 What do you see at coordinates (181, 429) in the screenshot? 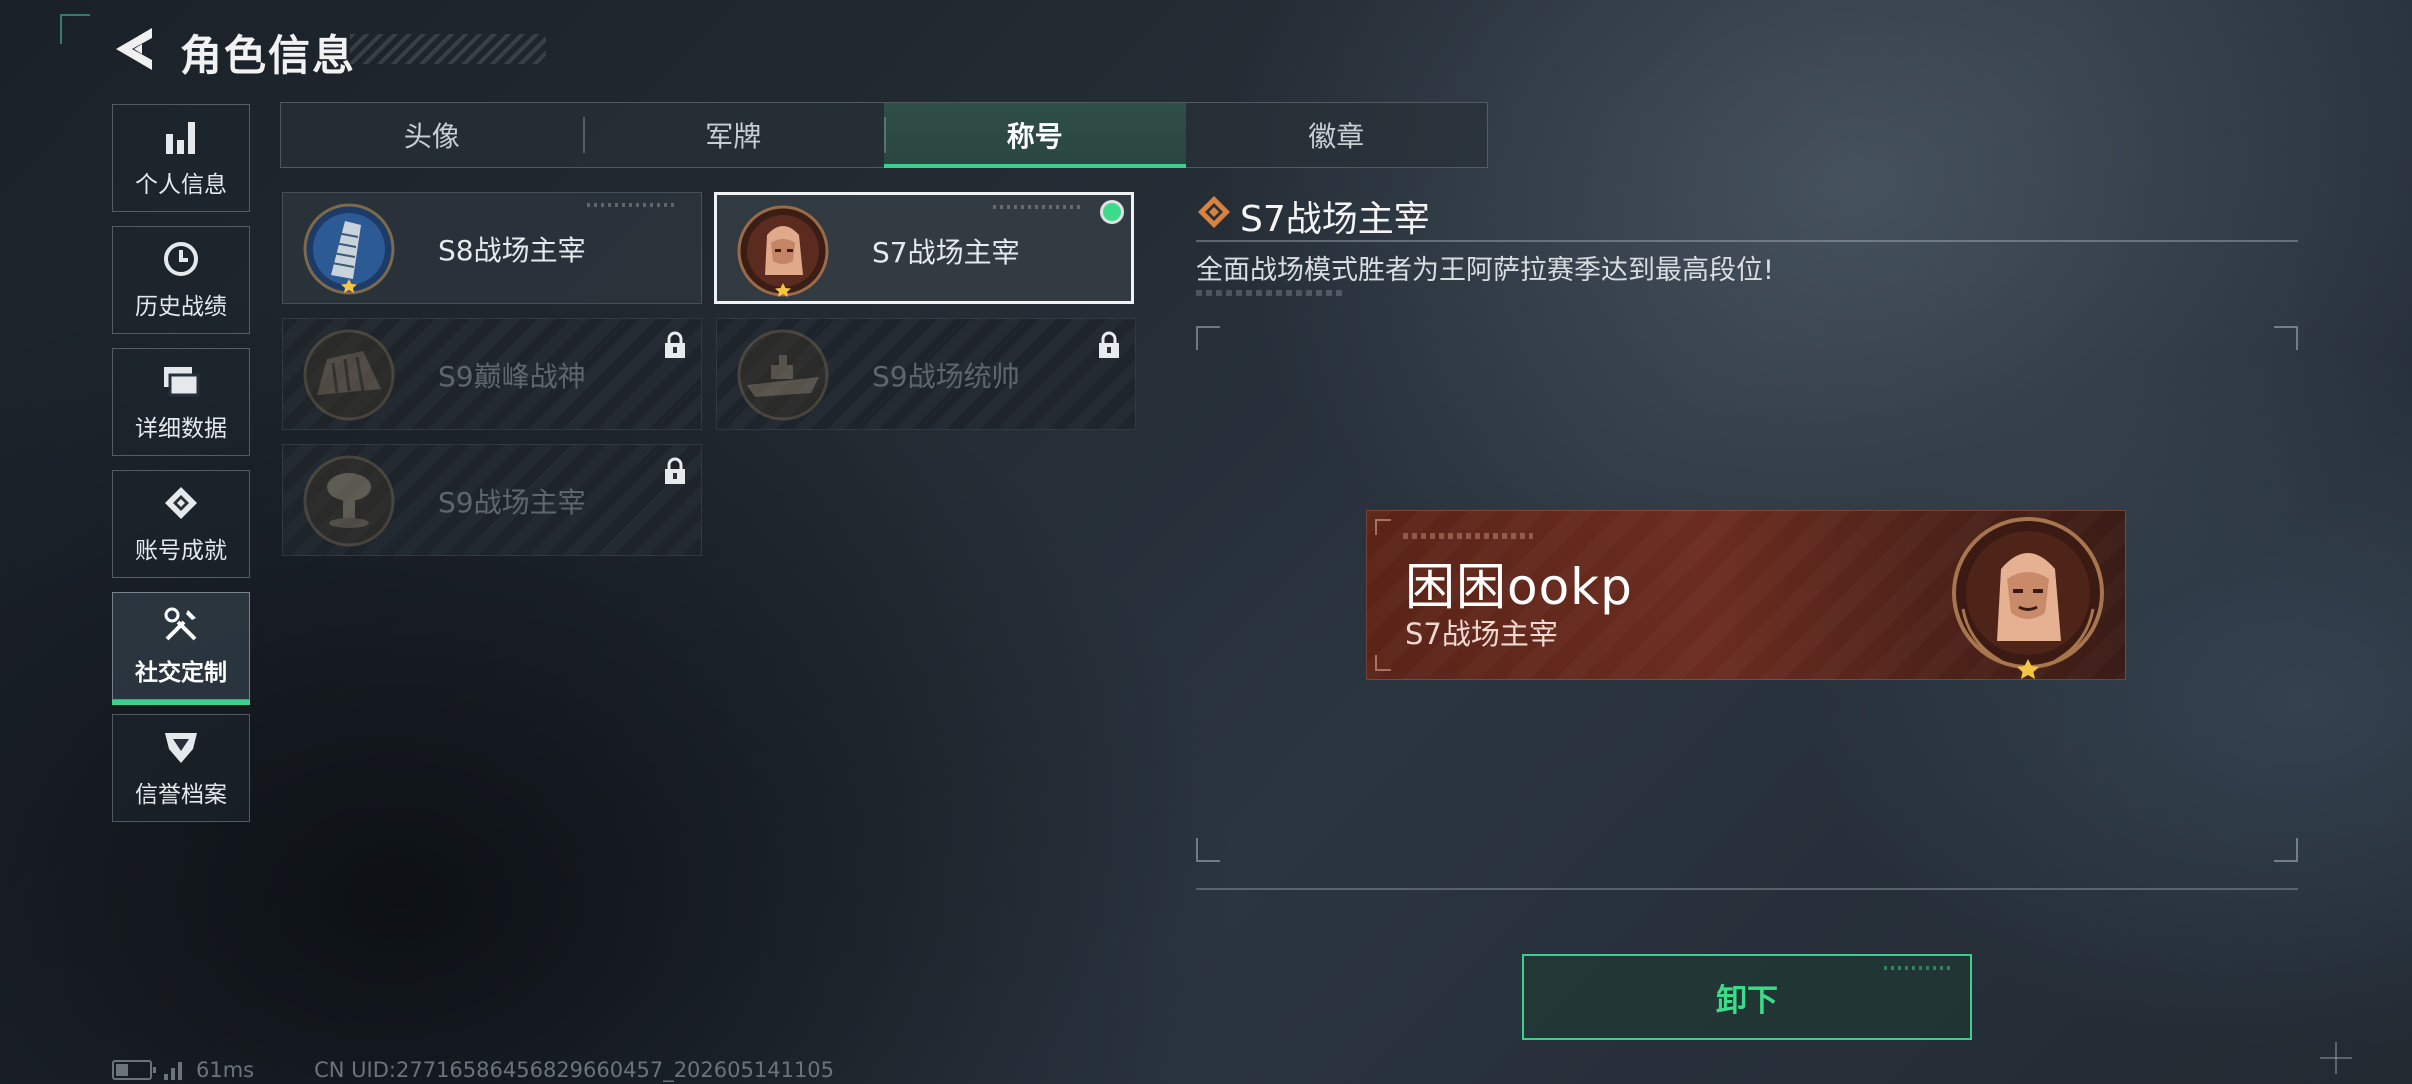
I see `sidebar-item-label: 详细数据` at bounding box center [181, 429].